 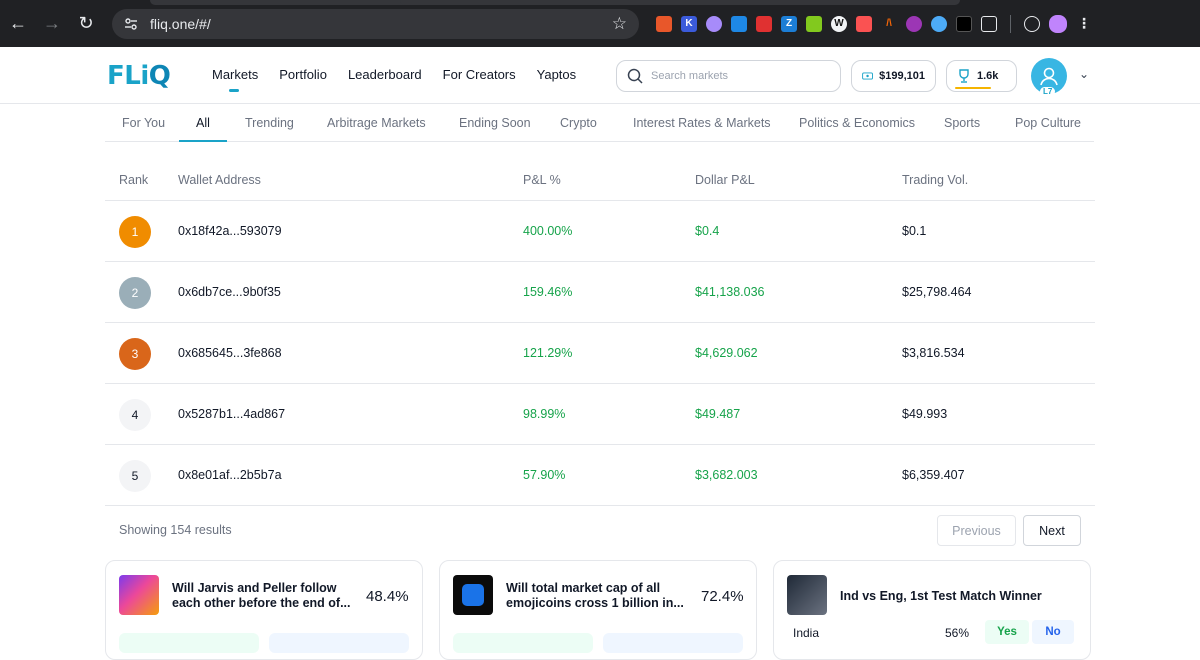 I want to click on nav-markets: Markets, so click(x=235, y=79).